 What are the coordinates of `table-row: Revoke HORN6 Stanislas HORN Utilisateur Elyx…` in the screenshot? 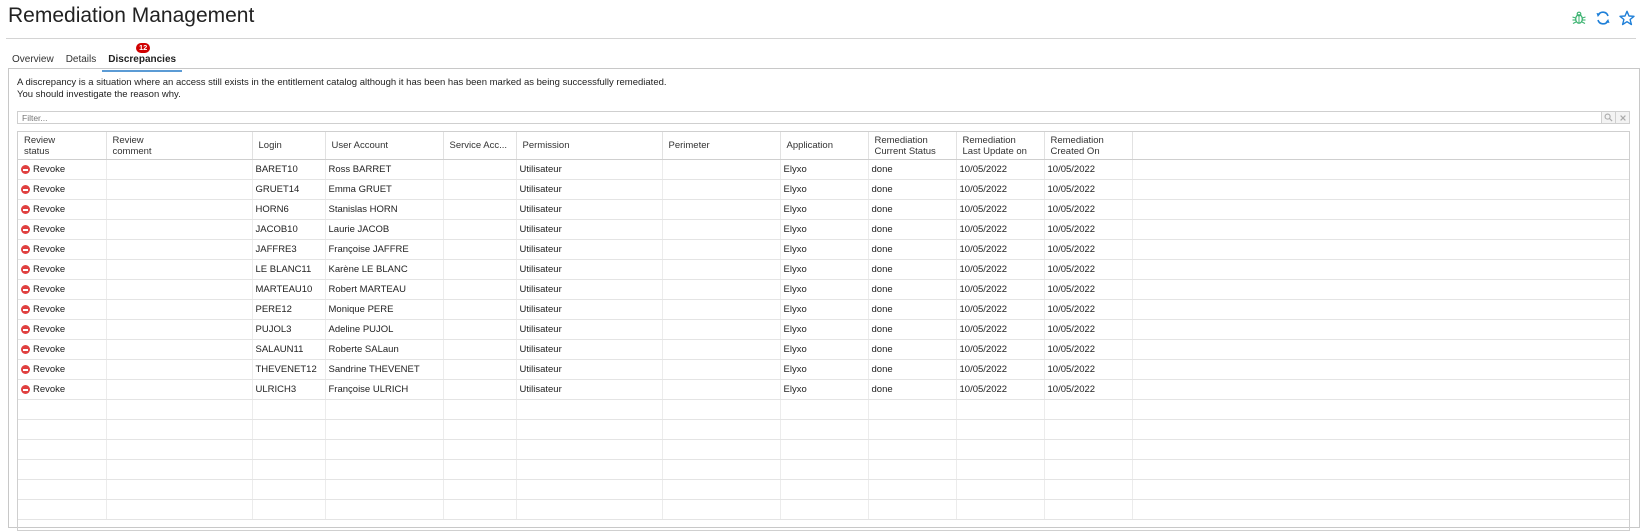 It's located at (823, 209).